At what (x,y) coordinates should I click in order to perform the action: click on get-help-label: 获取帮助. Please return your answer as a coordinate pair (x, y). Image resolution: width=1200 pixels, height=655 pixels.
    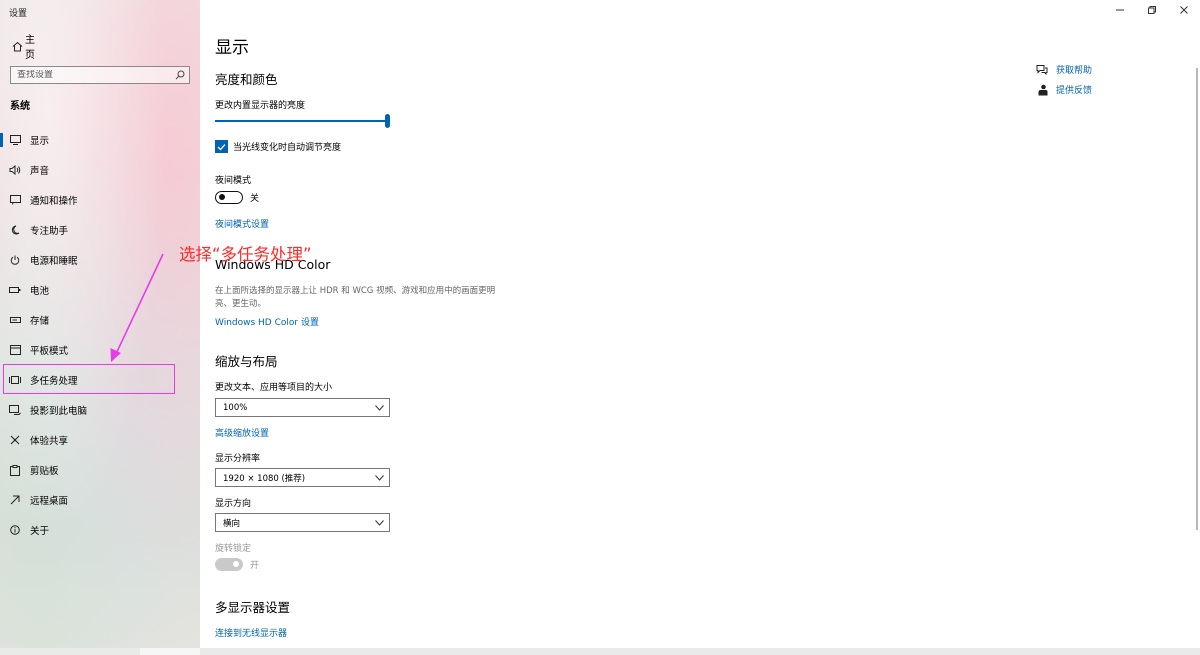
    Looking at the image, I should click on (1074, 71).